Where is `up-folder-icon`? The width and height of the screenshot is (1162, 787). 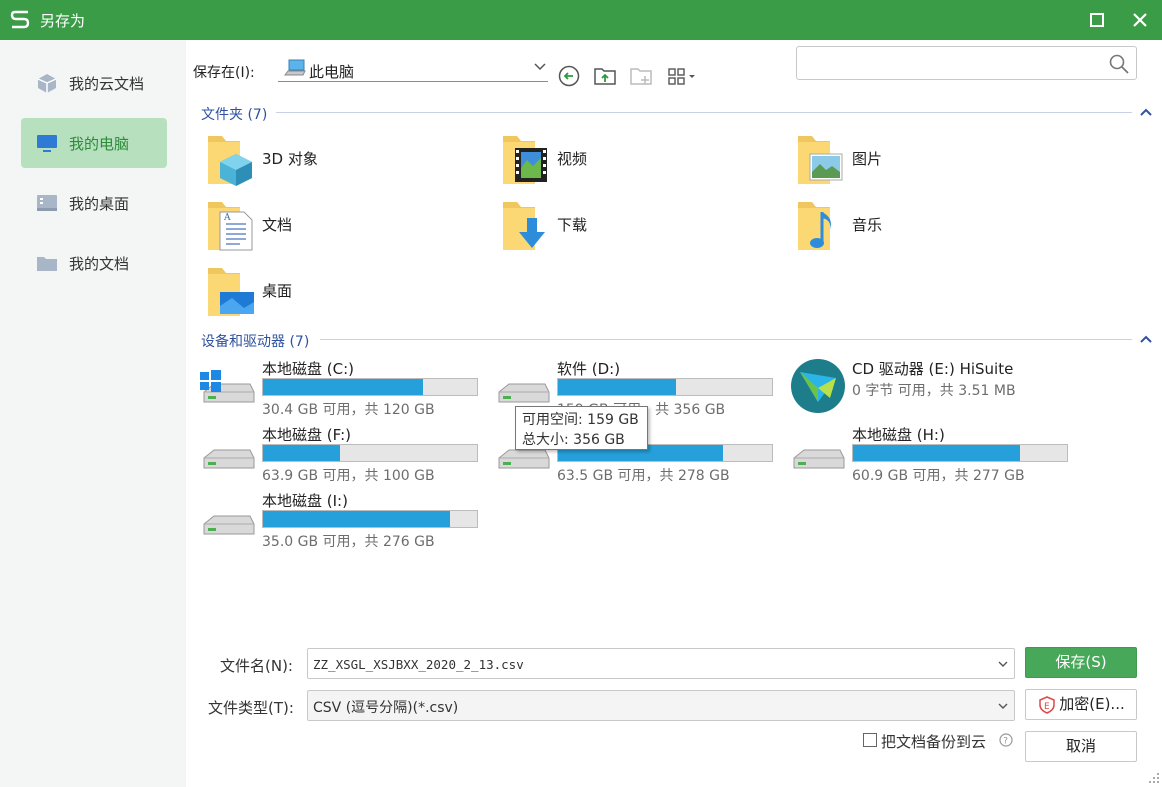
up-folder-icon is located at coordinates (605, 76).